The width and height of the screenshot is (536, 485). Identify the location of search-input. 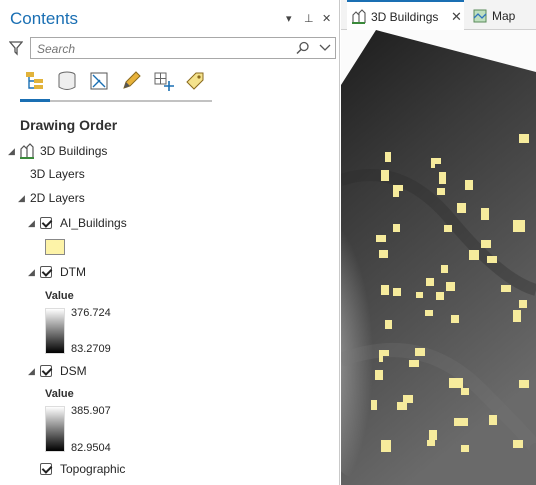
(162, 49).